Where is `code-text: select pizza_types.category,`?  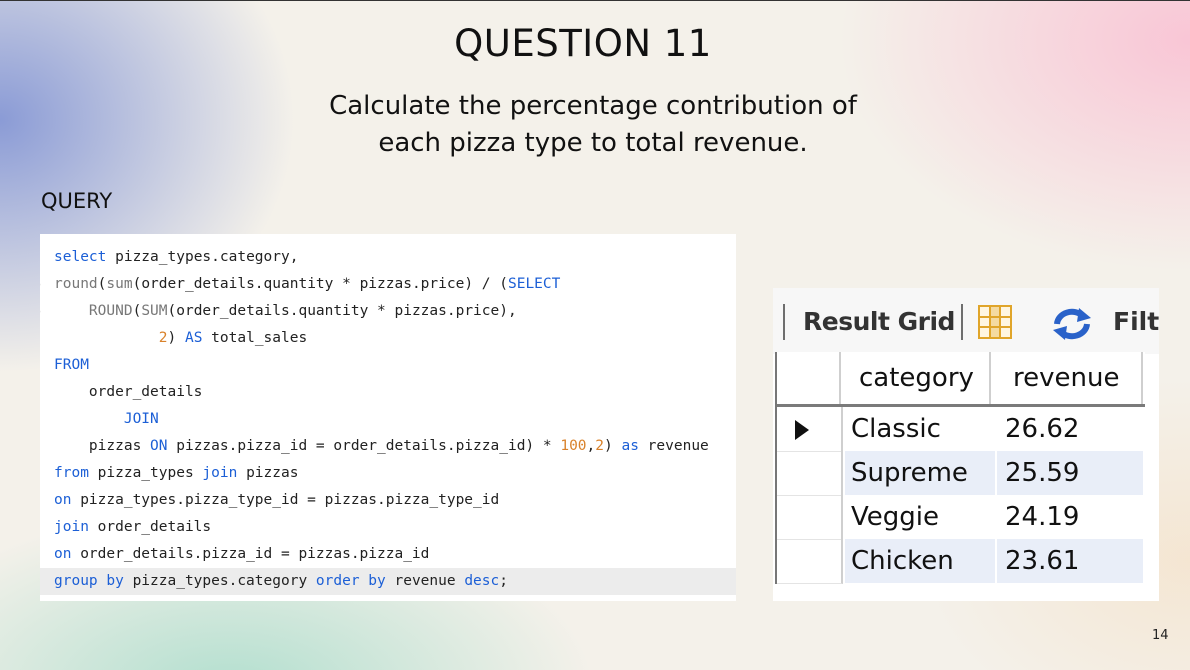 code-text: select pizza_types.category, is located at coordinates (176, 257).